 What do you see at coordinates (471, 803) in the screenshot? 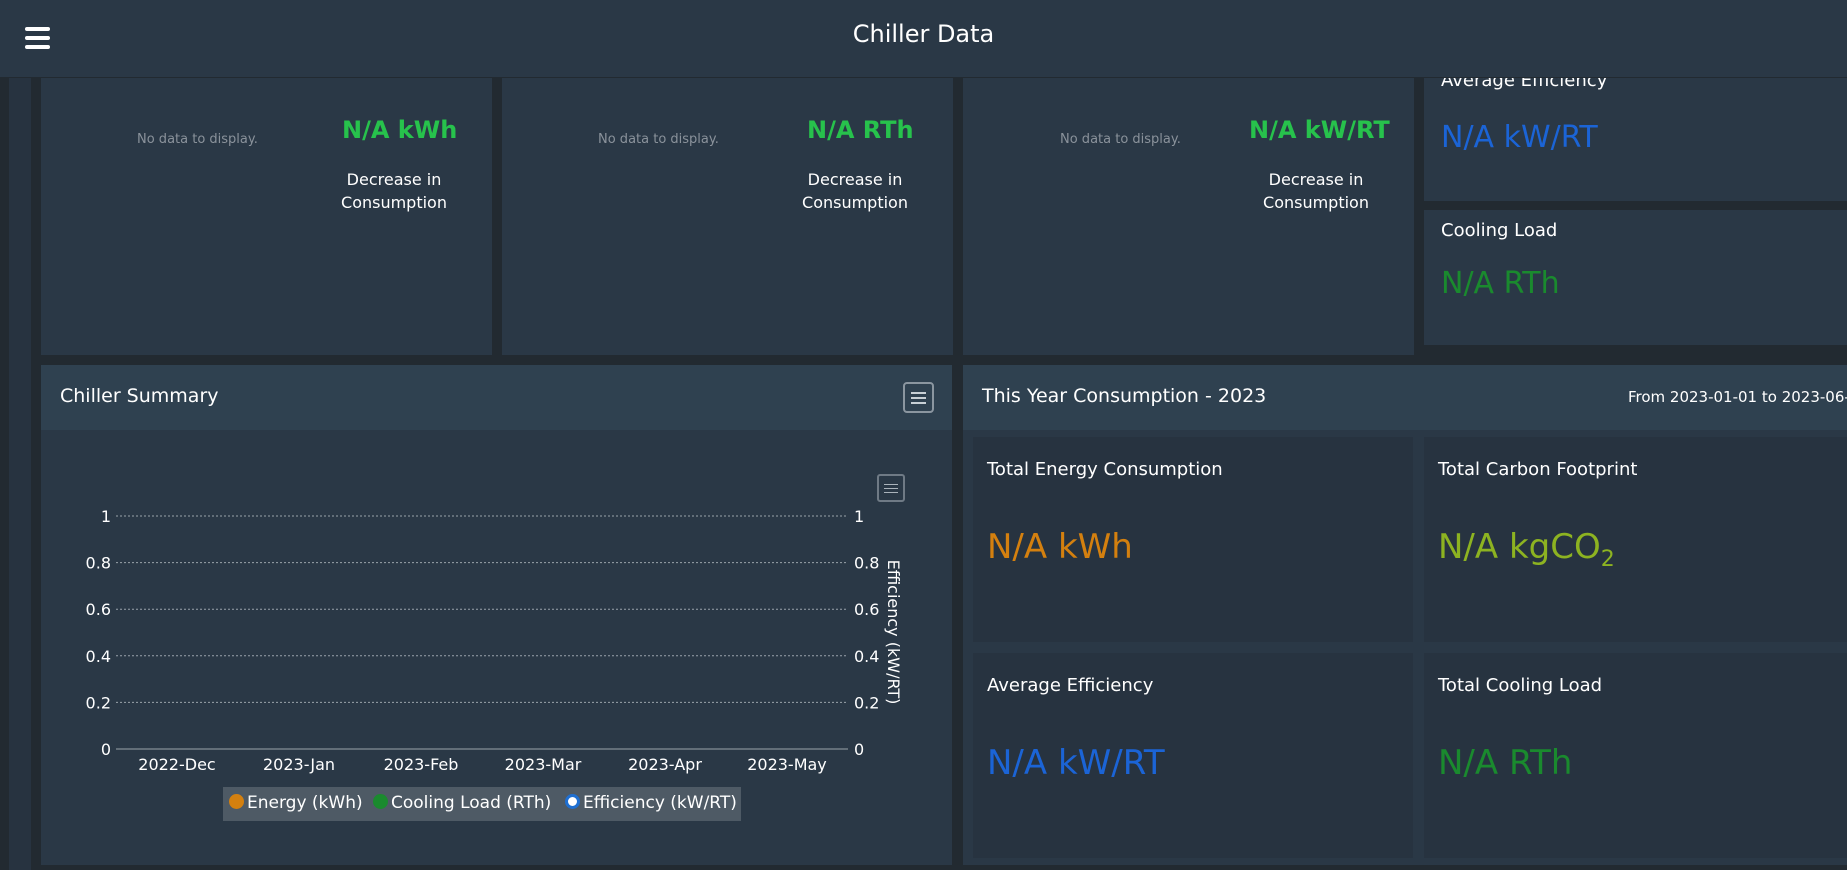
I see `legend-label: Cooling Load (RTh)` at bounding box center [471, 803].